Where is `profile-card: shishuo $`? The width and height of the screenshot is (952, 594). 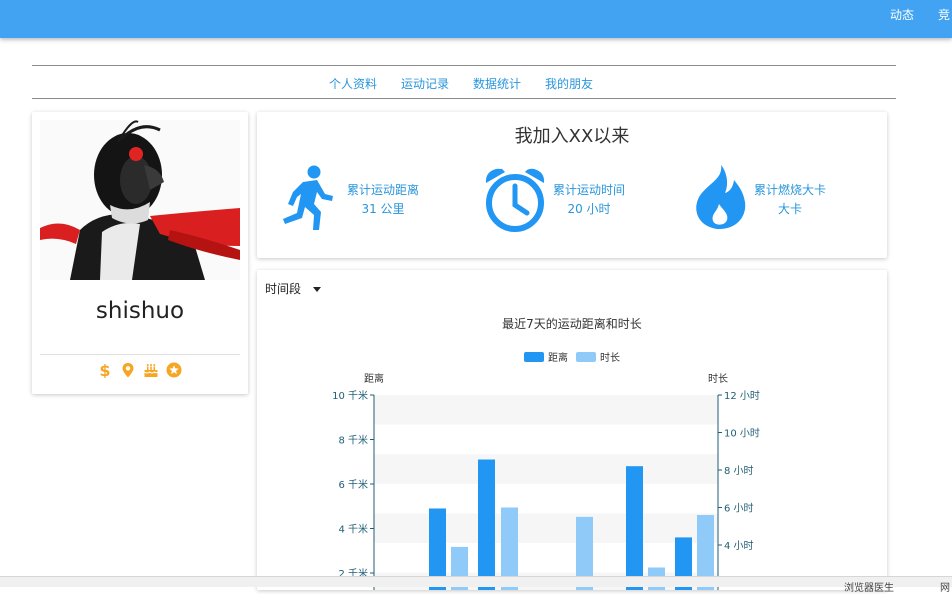
profile-card: shishuo $ is located at coordinates (140, 253).